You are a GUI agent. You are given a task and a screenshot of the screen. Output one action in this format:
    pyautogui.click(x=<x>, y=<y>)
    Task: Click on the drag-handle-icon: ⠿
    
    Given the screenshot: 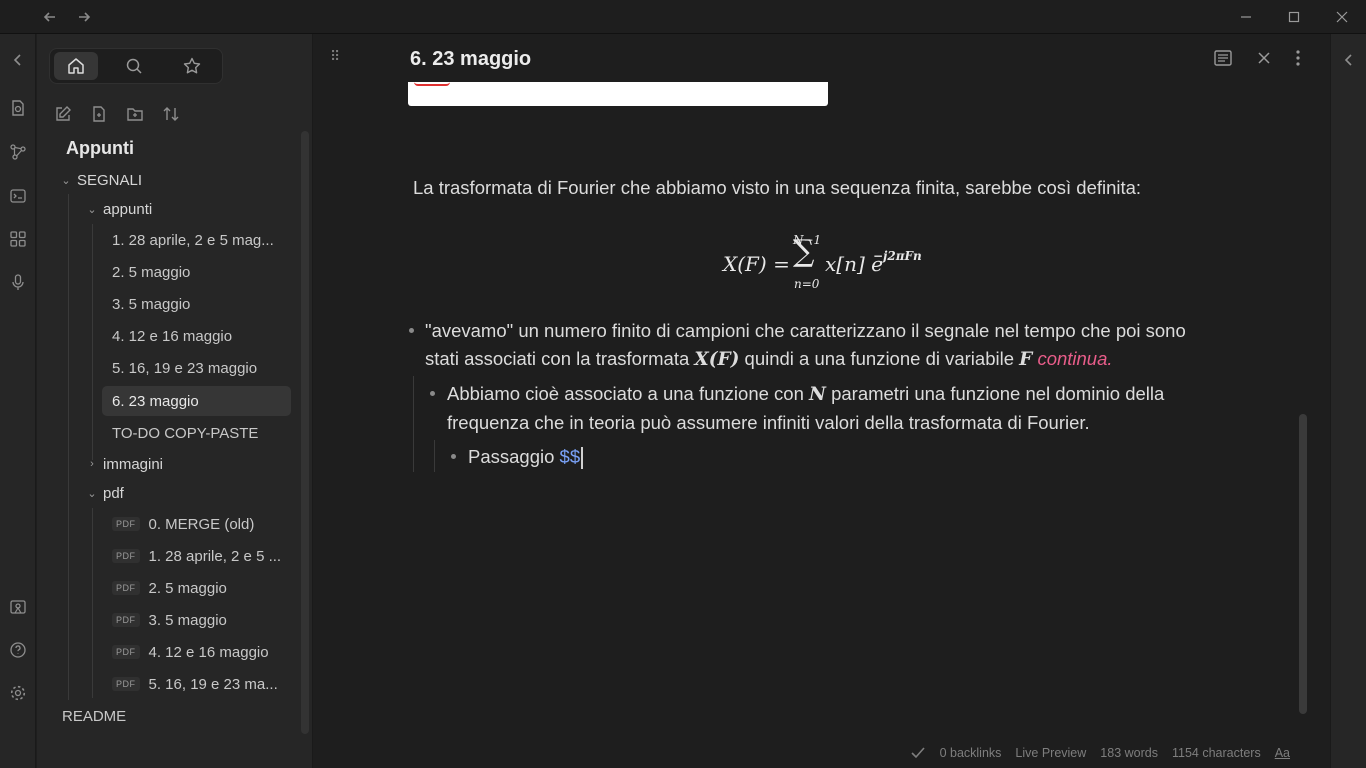 What is the action you would take?
    pyautogui.click(x=335, y=56)
    